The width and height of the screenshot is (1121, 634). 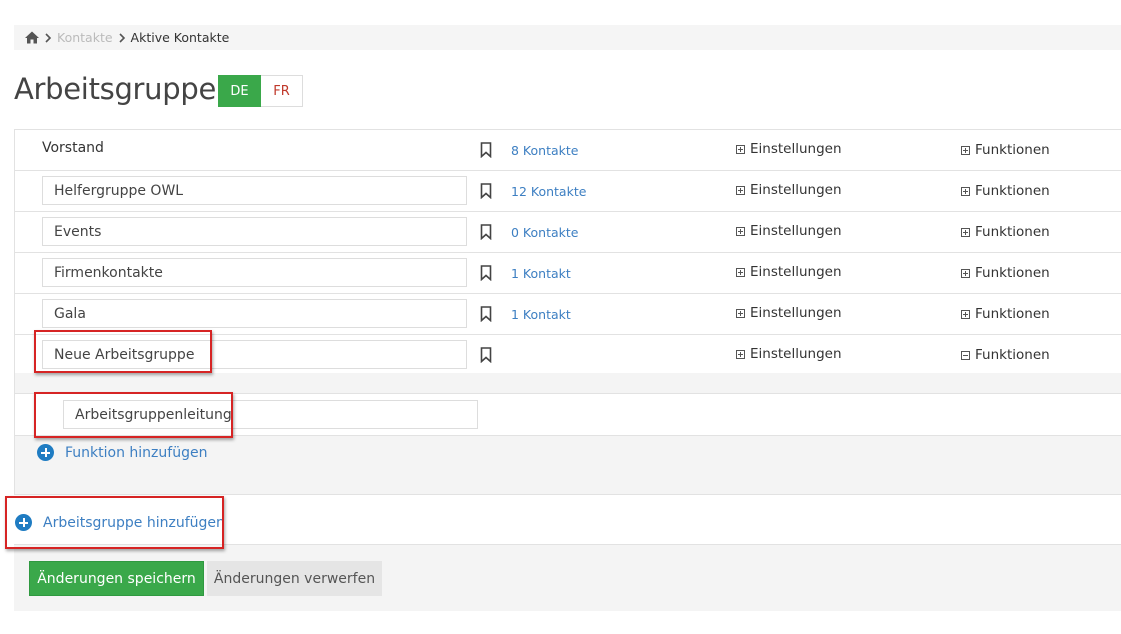 I want to click on breadcrumb: Kontakte Aktive Kontakte, so click(x=567, y=37).